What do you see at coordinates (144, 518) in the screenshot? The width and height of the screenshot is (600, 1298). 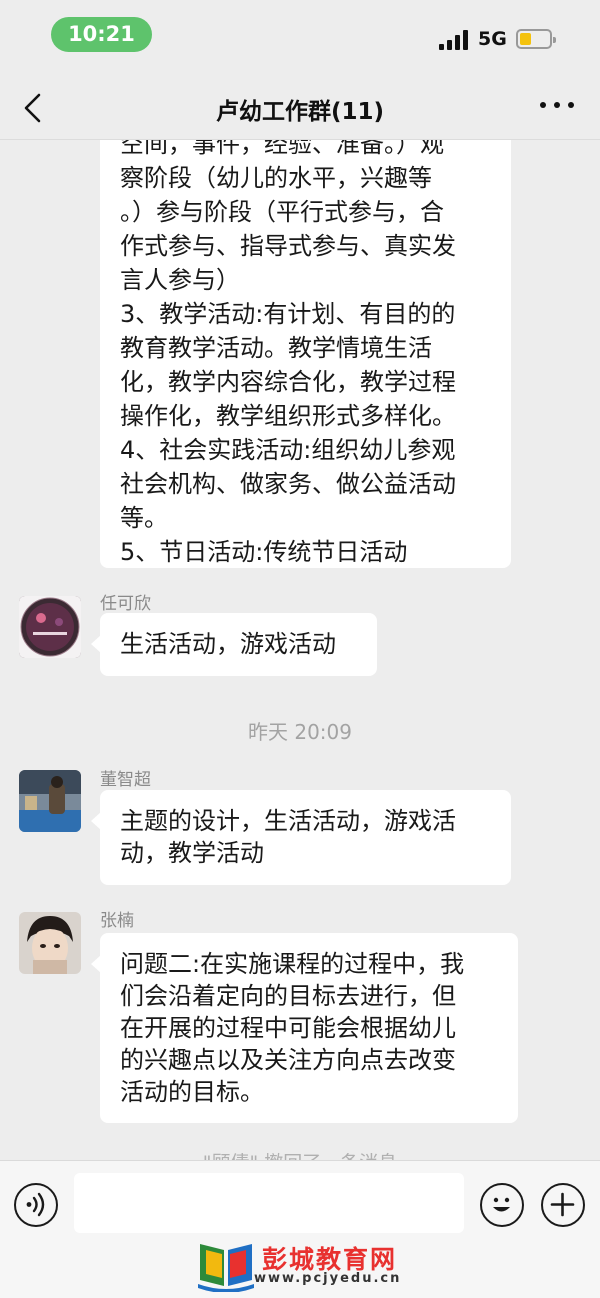 I see `message-line: 等。` at bounding box center [144, 518].